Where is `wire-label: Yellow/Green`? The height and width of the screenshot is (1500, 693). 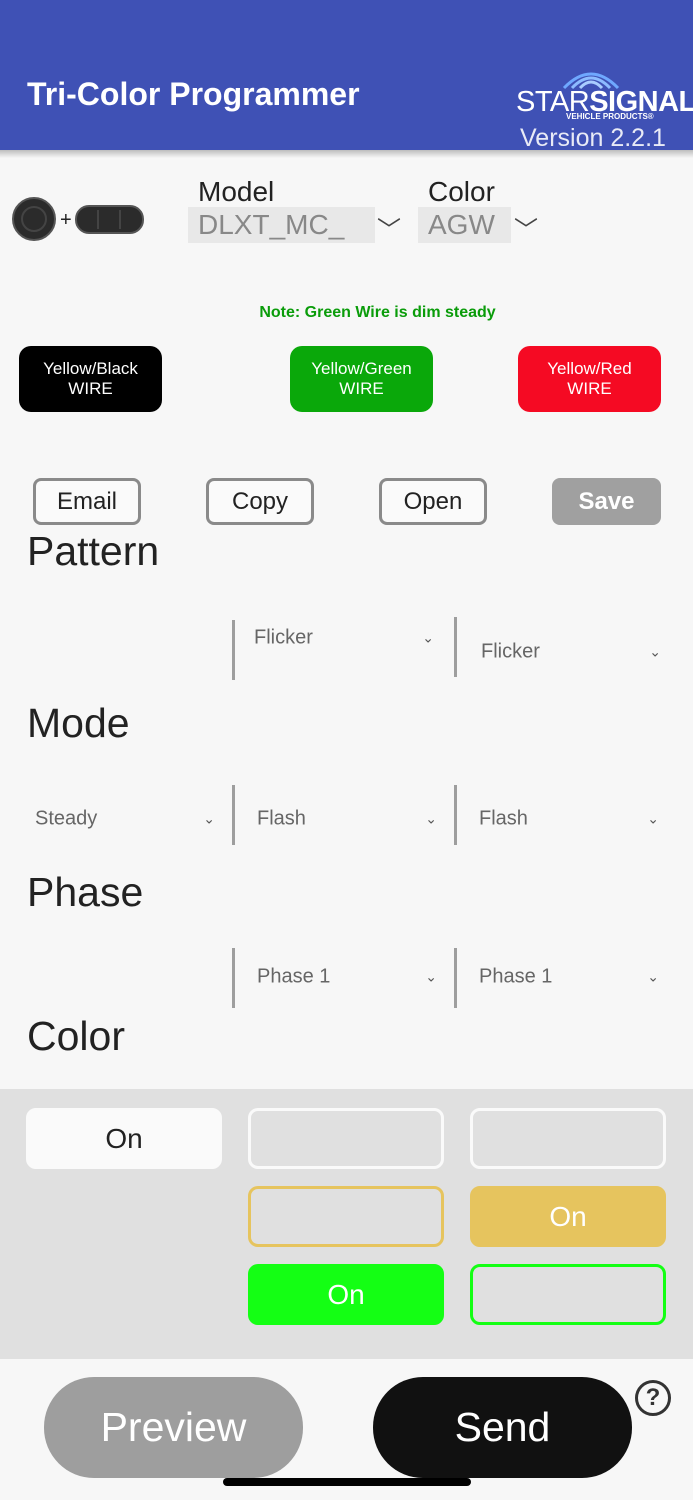 wire-label: Yellow/Green is located at coordinates (361, 368).